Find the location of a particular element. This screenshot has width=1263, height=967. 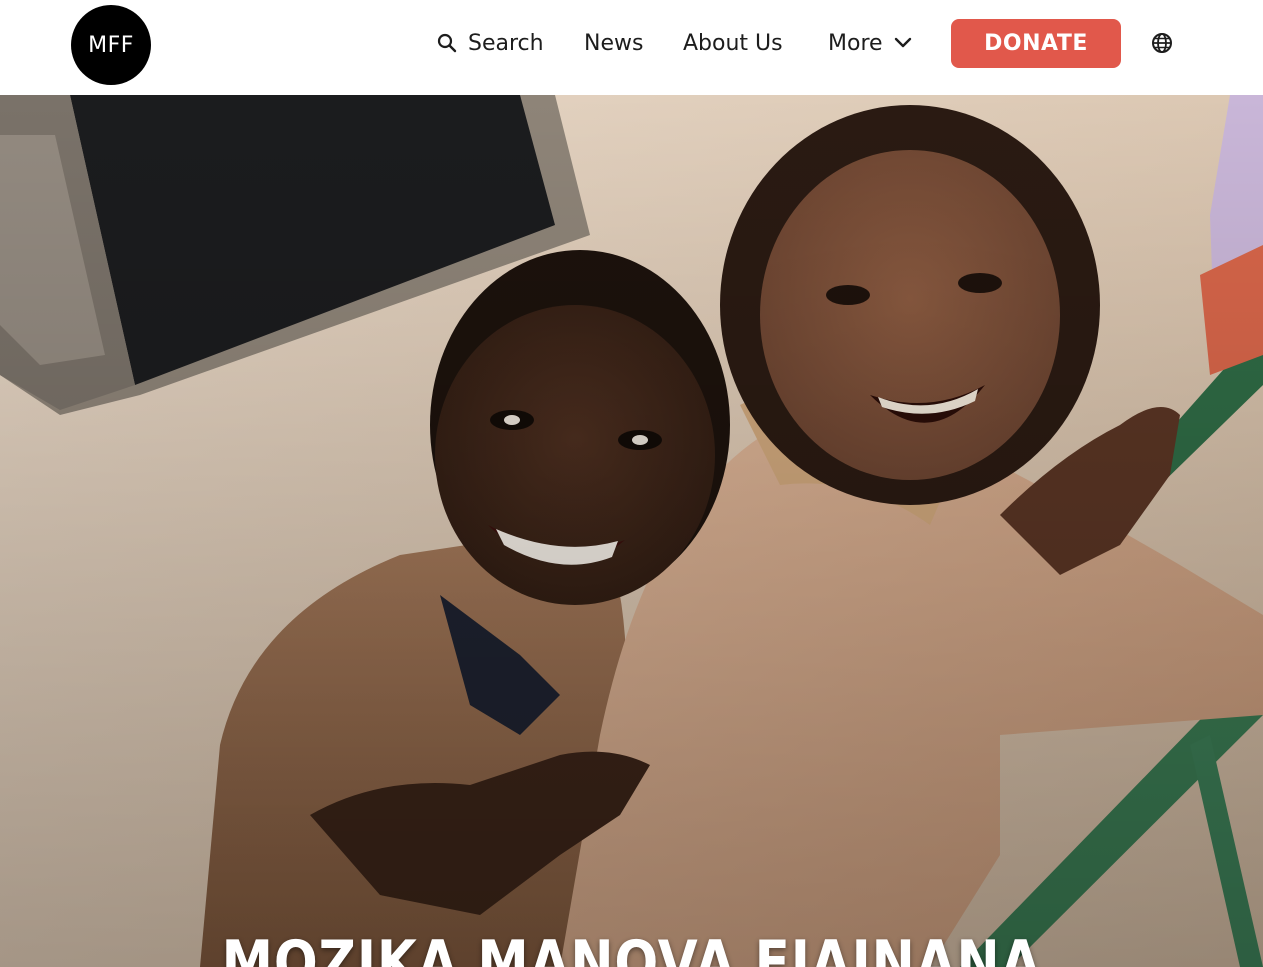

nav-search: Search is located at coordinates (490, 43).